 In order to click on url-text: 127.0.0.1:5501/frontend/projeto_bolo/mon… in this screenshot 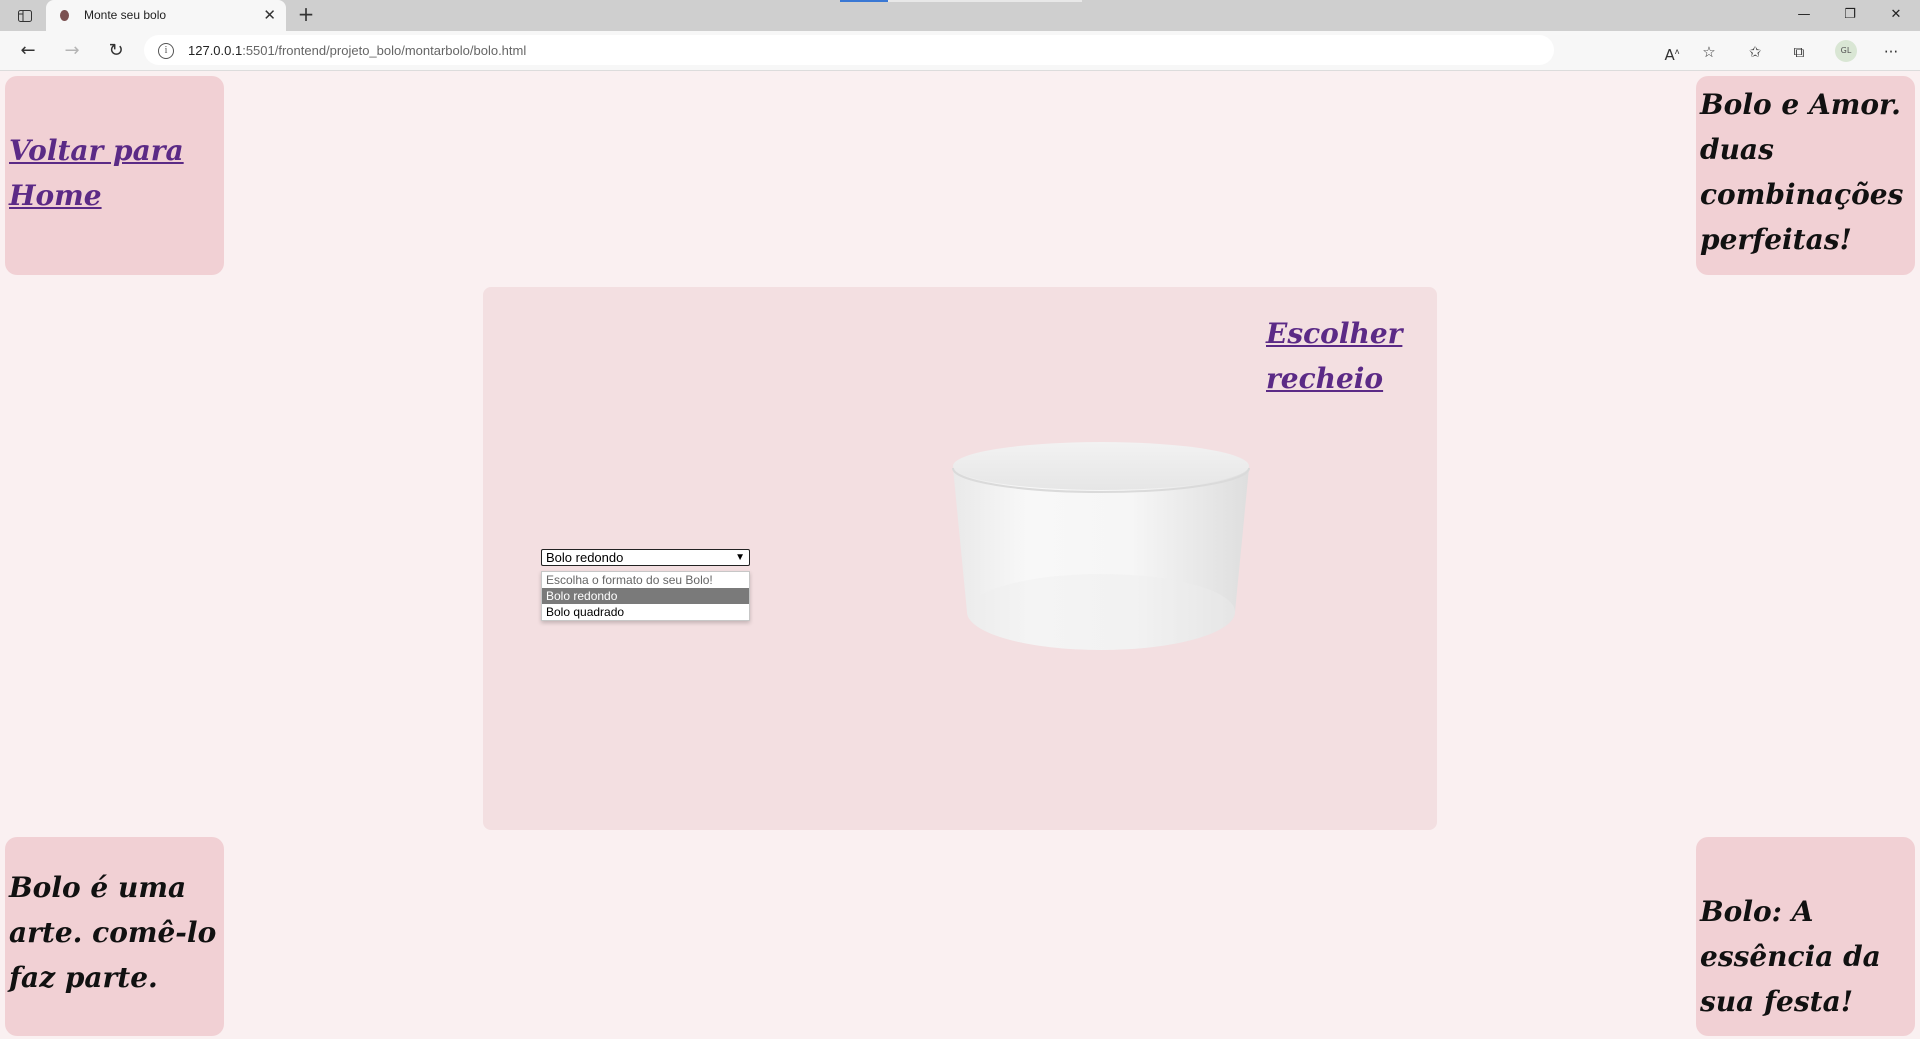, I will do `click(357, 50)`.